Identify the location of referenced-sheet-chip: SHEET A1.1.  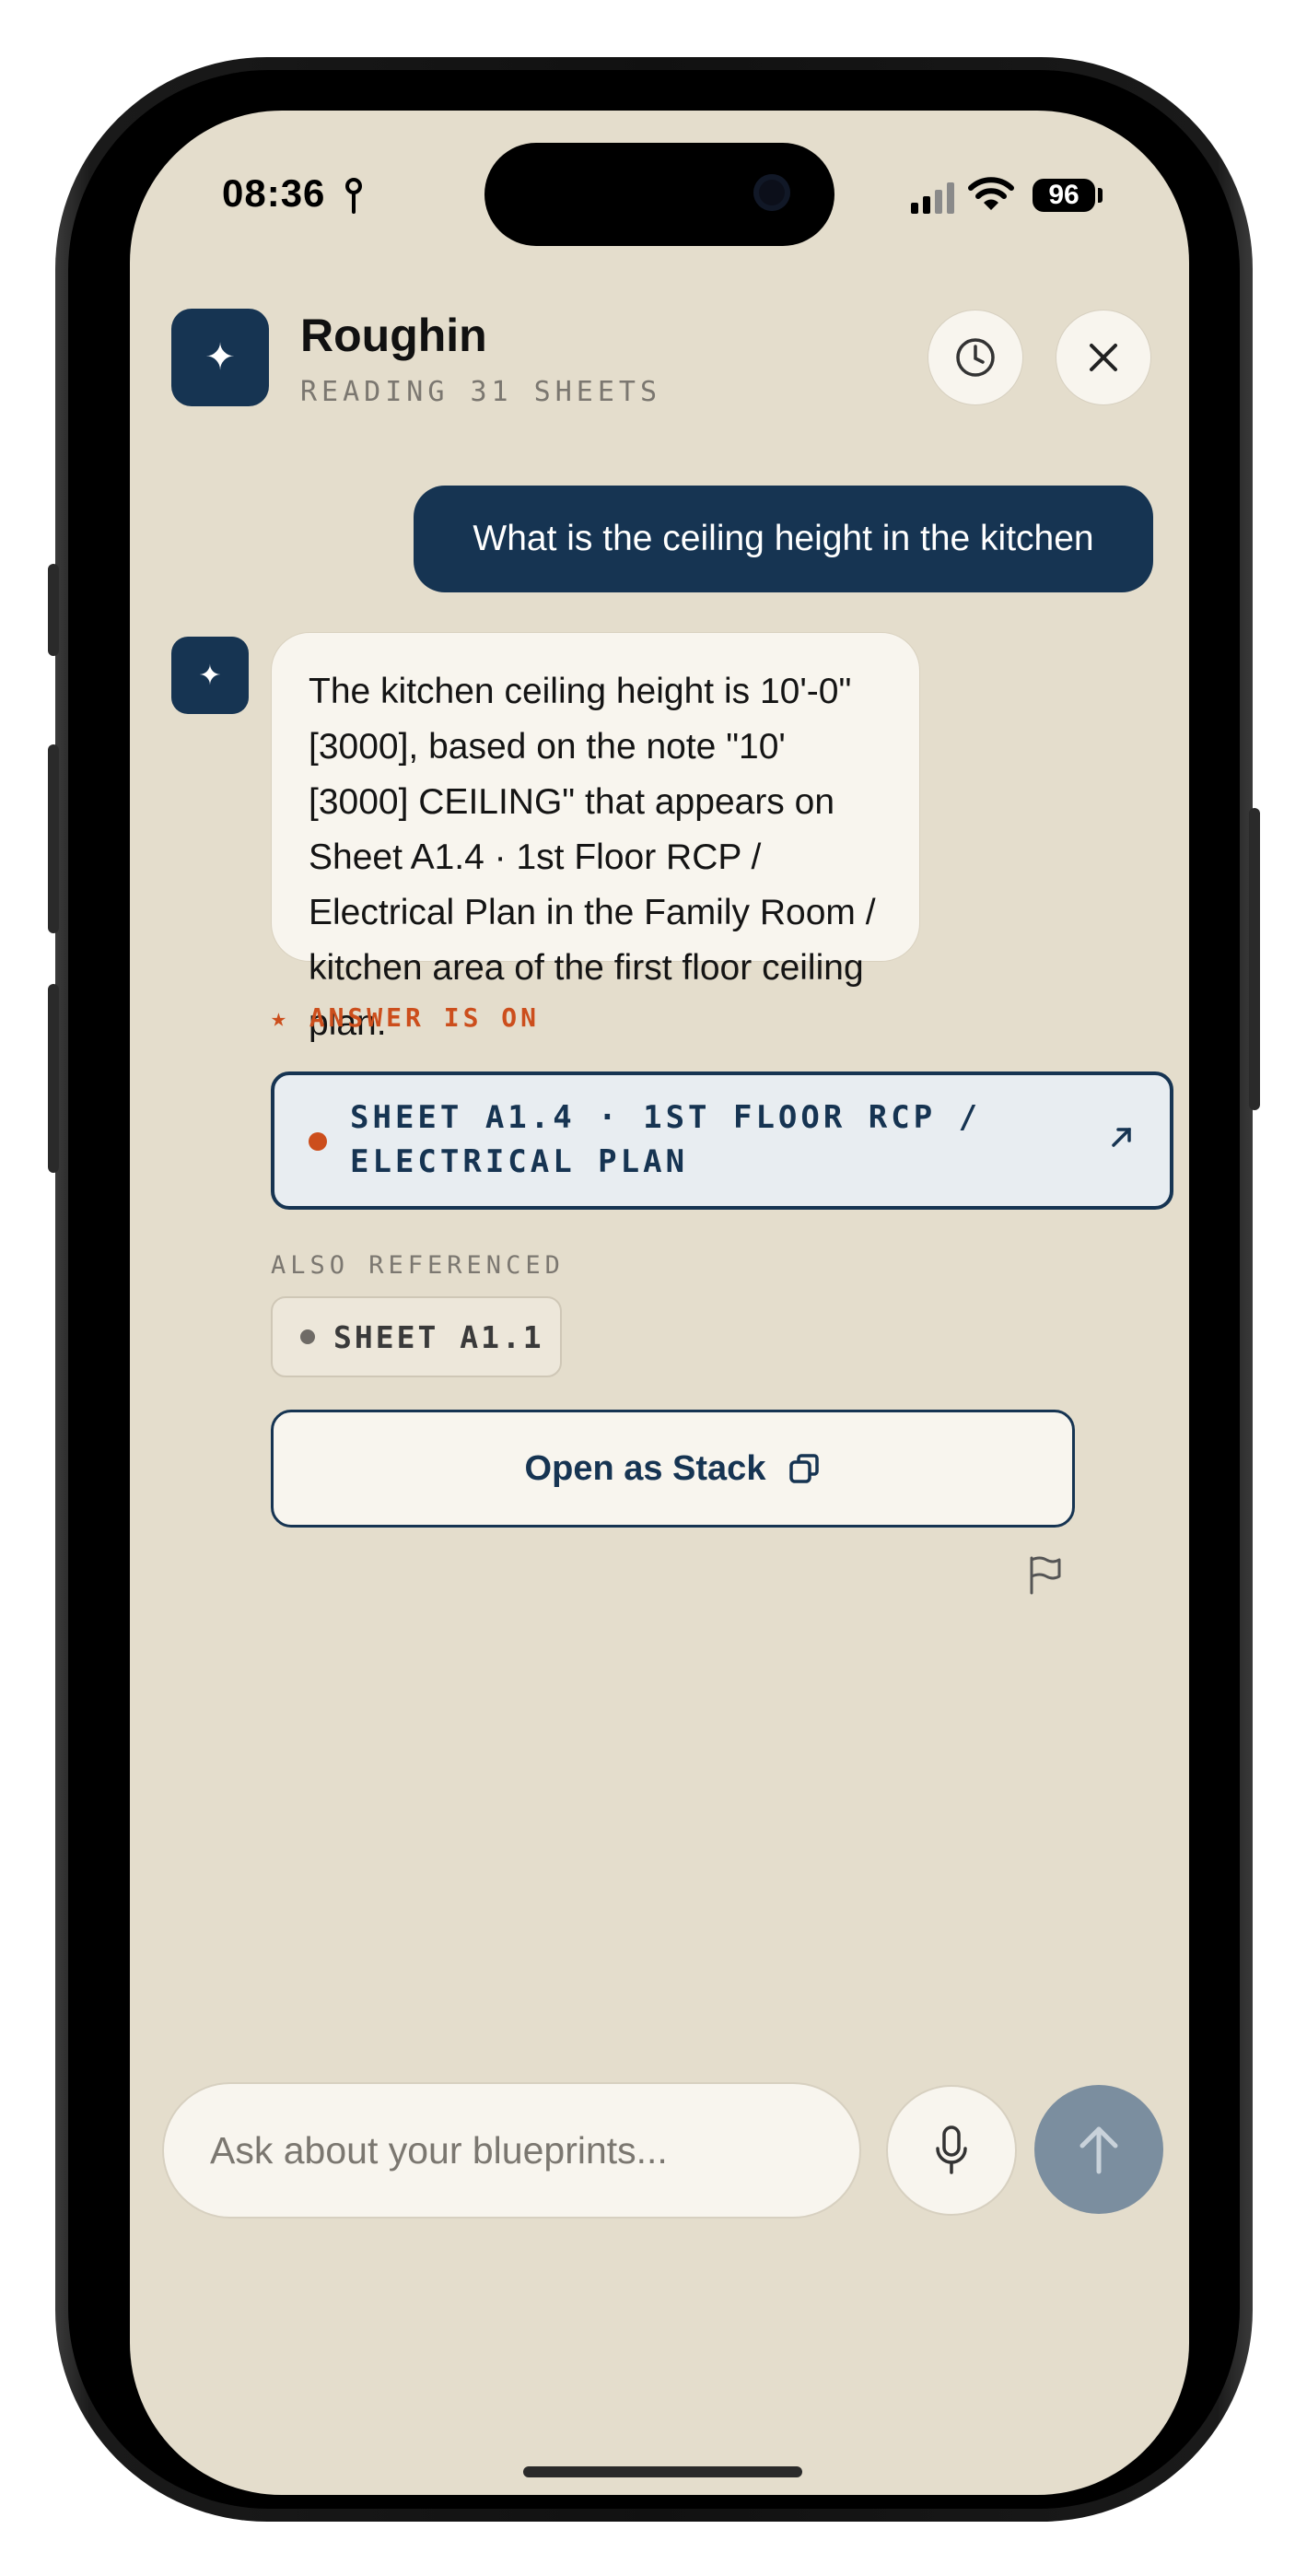
(417, 1336).